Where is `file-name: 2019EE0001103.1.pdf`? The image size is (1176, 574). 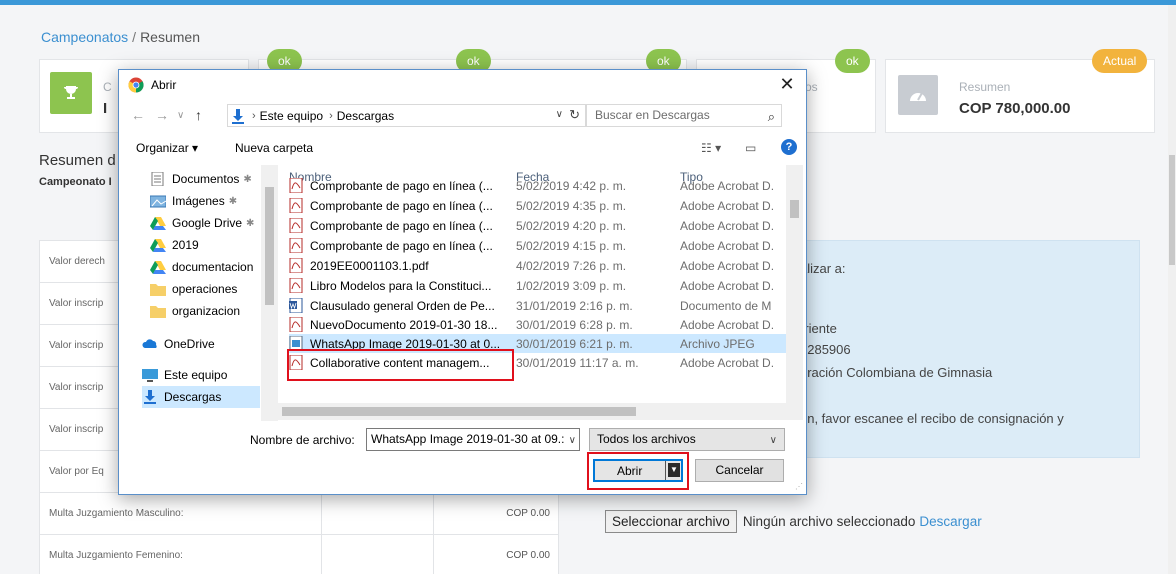 file-name: 2019EE0001103.1.pdf is located at coordinates (369, 265).